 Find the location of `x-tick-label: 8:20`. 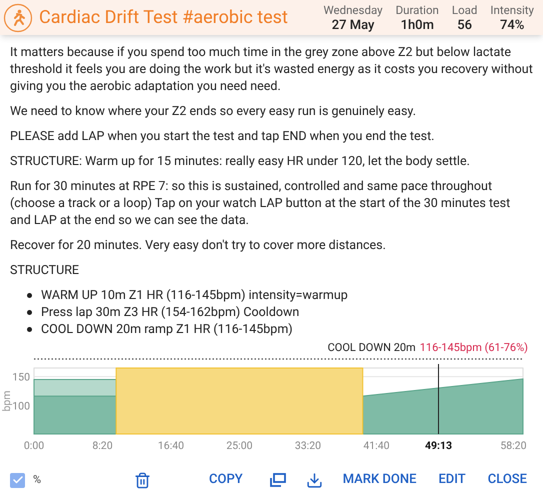

x-tick-label: 8:20 is located at coordinates (102, 445).